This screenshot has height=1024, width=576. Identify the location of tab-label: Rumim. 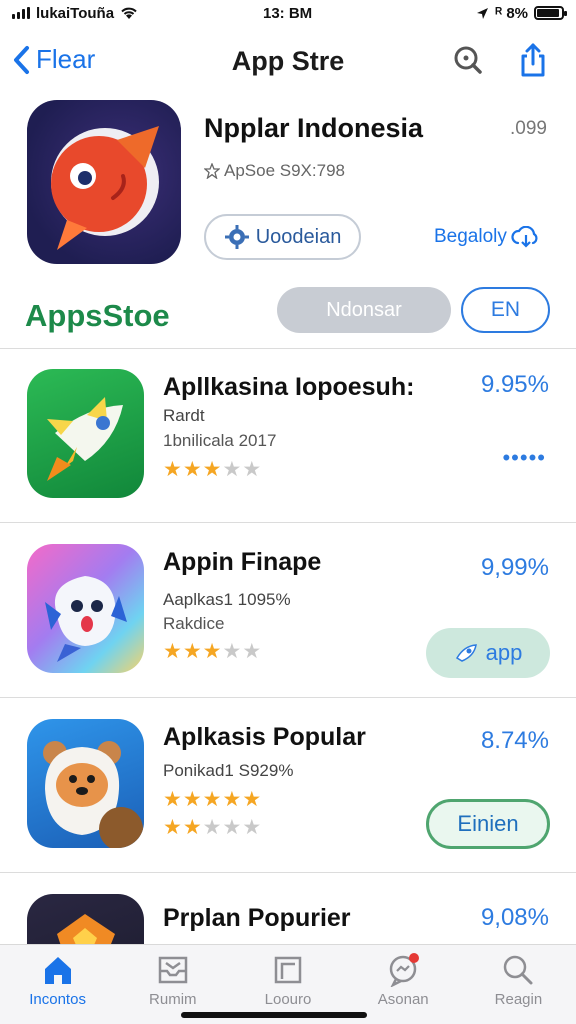
(173, 999).